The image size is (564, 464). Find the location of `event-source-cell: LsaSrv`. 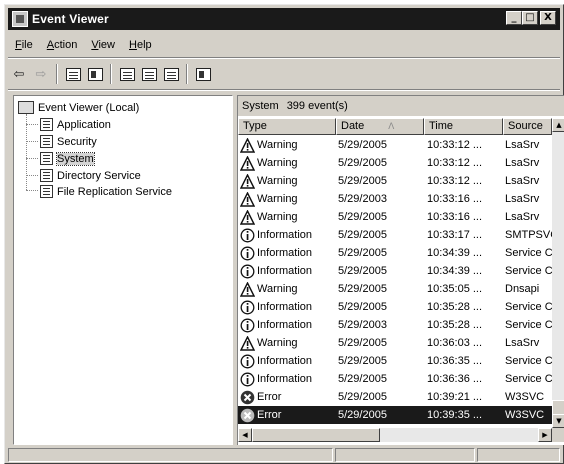

event-source-cell: LsaSrv is located at coordinates (522, 163).